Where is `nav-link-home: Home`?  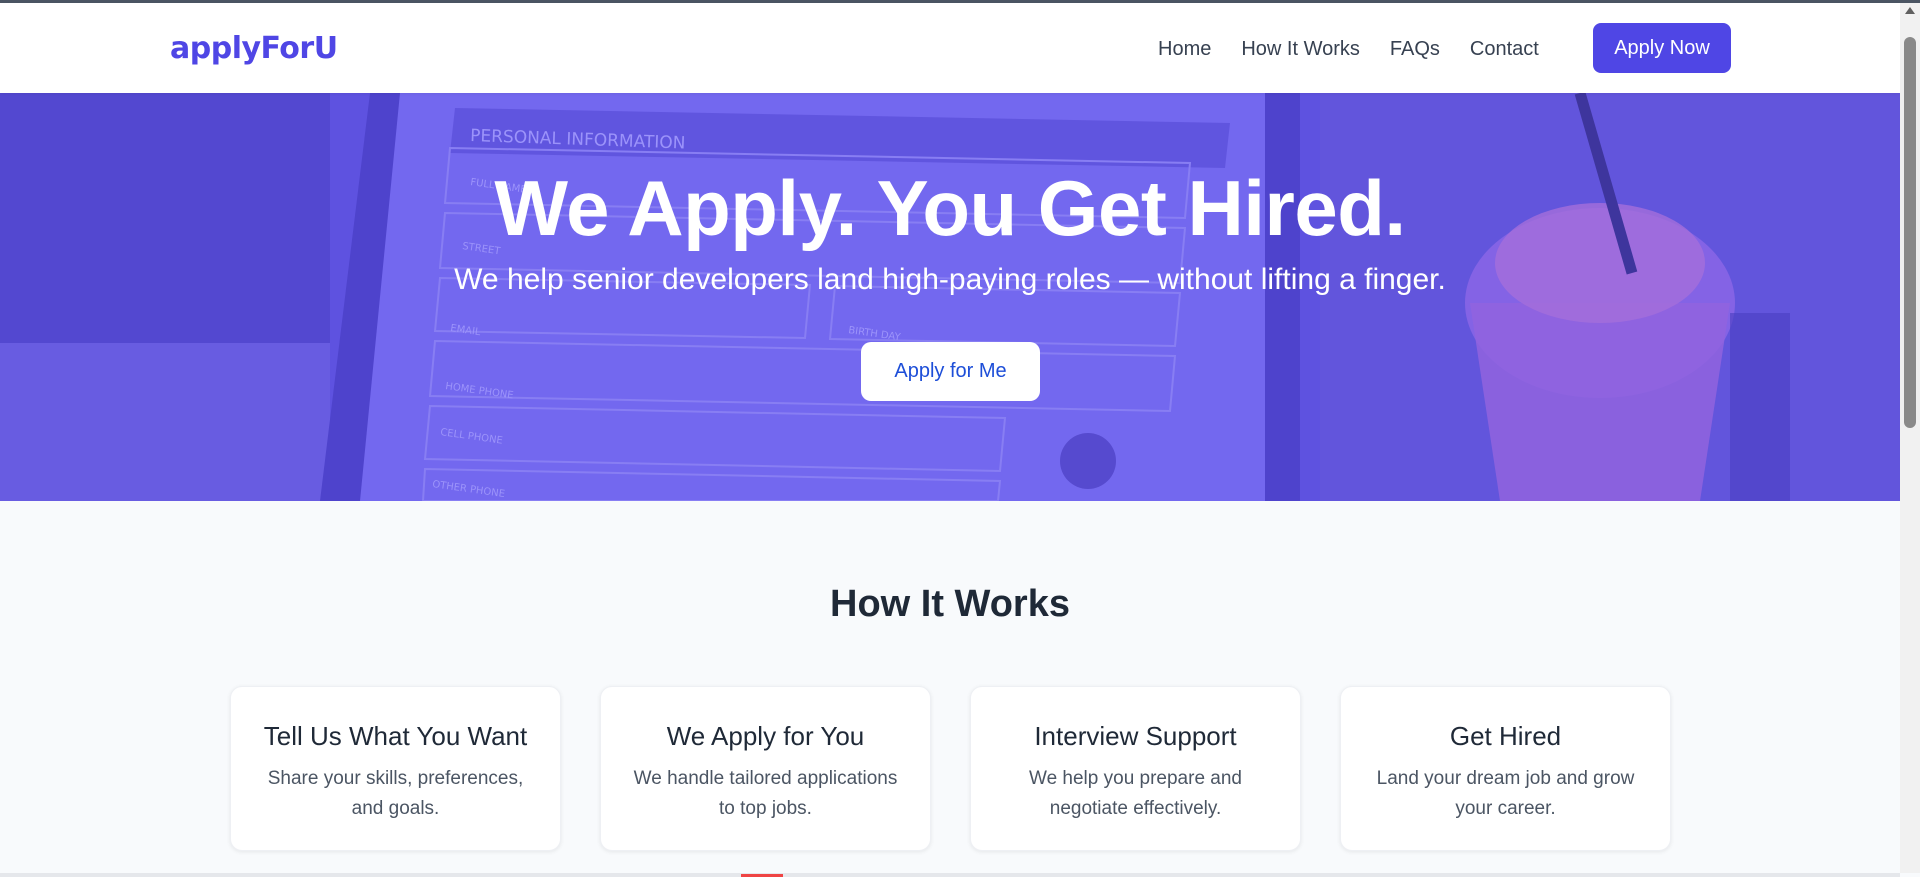
nav-link-home: Home is located at coordinates (1184, 49).